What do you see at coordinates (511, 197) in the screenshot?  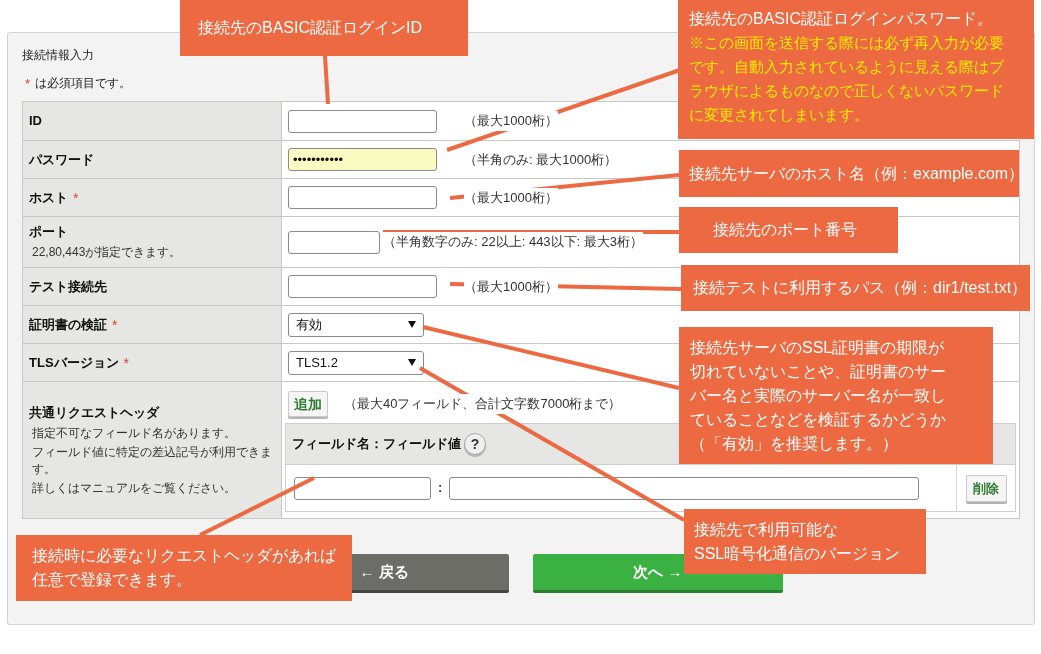 I see `field-hint: （最大1000桁）` at bounding box center [511, 197].